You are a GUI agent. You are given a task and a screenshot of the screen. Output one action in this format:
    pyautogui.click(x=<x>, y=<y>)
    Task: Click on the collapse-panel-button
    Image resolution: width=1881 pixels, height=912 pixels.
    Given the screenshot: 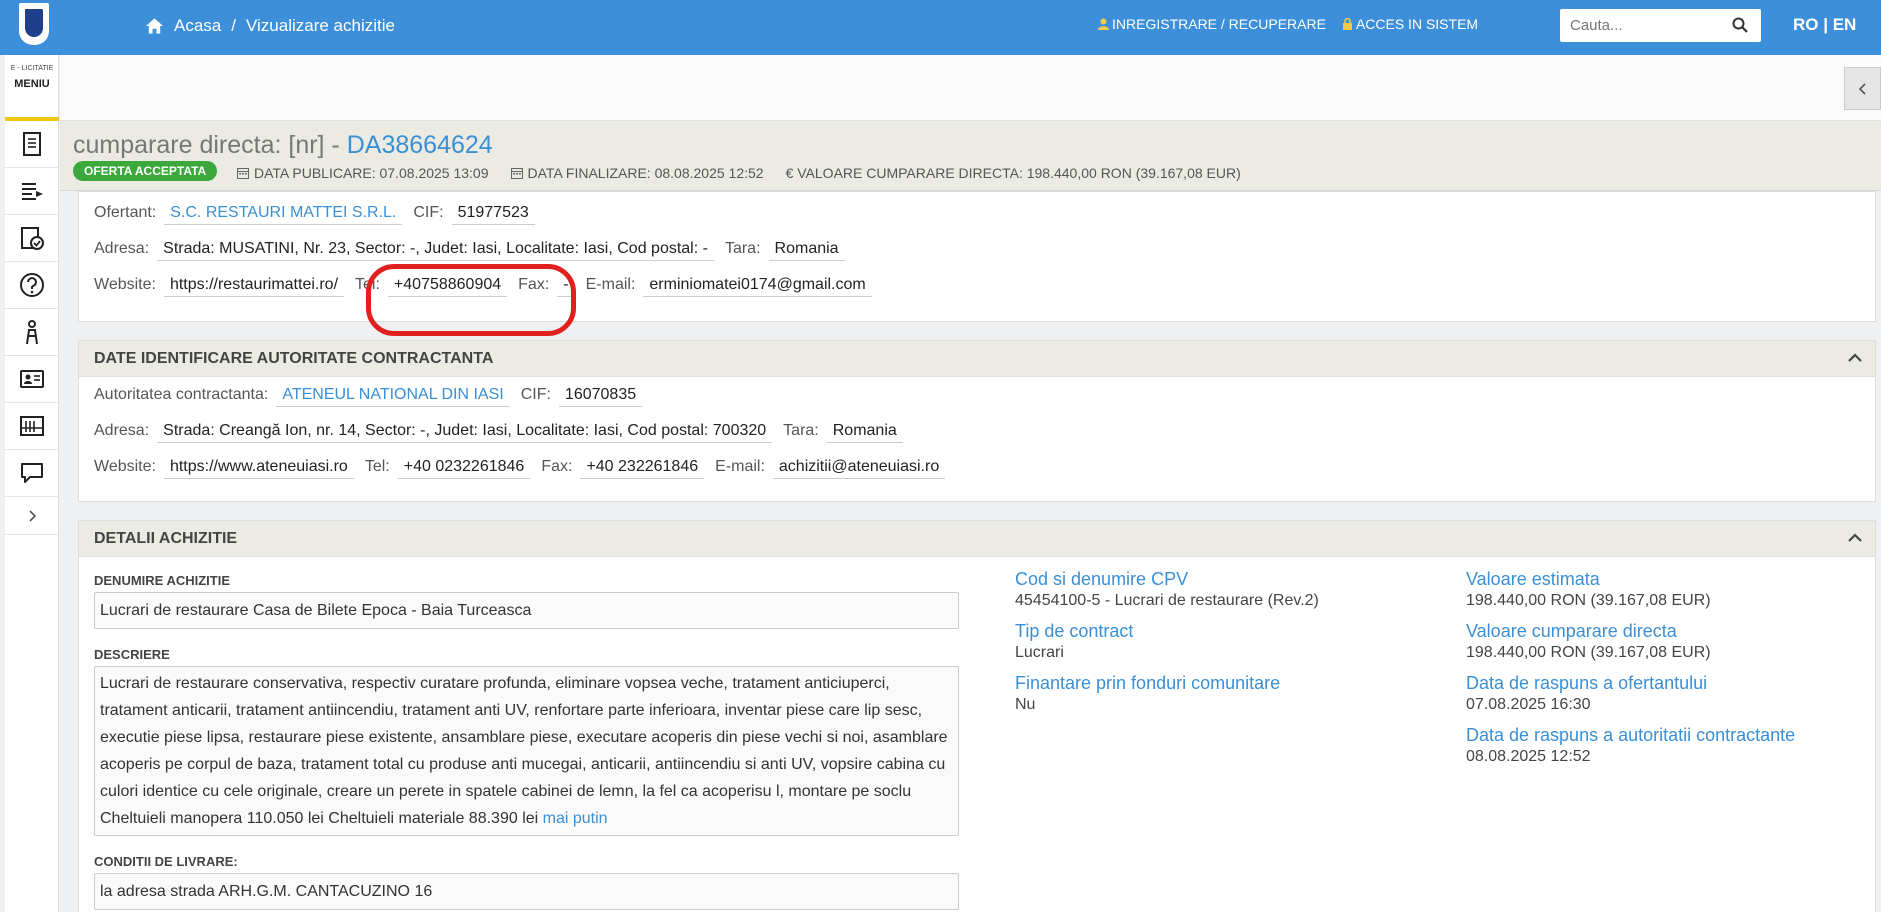 What is the action you would take?
    pyautogui.click(x=1862, y=88)
    